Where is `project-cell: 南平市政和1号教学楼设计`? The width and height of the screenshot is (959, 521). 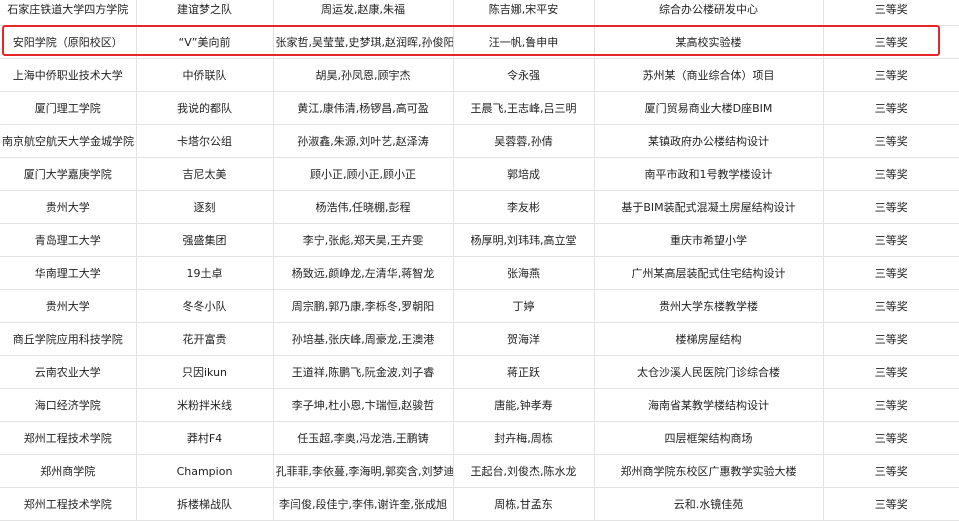 project-cell: 南平市政和1号教学楼设计 is located at coordinates (709, 174).